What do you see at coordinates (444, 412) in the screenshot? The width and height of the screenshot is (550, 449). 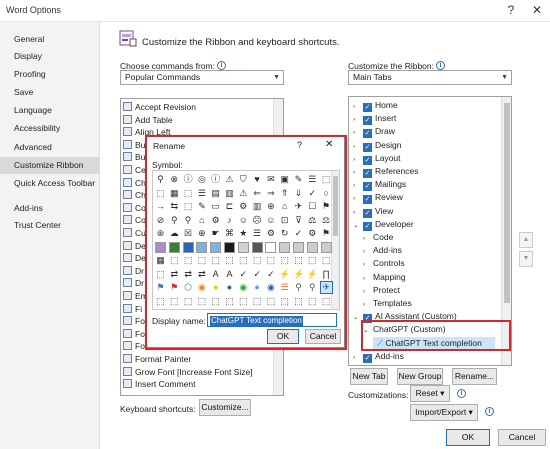 I see `import-export-button: Import/Export ▾` at bounding box center [444, 412].